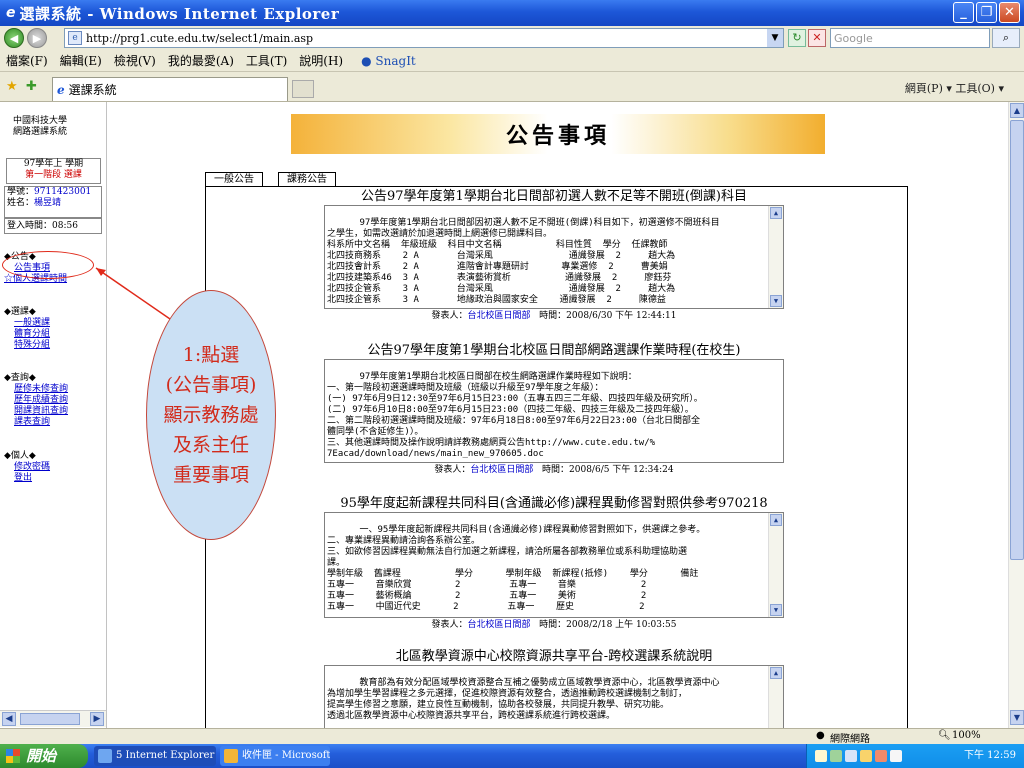 The image size is (1024, 768). Describe the element at coordinates (621, 470) in the screenshot. I see `publish-time: 2008/6/5 下午 12:34:24` at that location.